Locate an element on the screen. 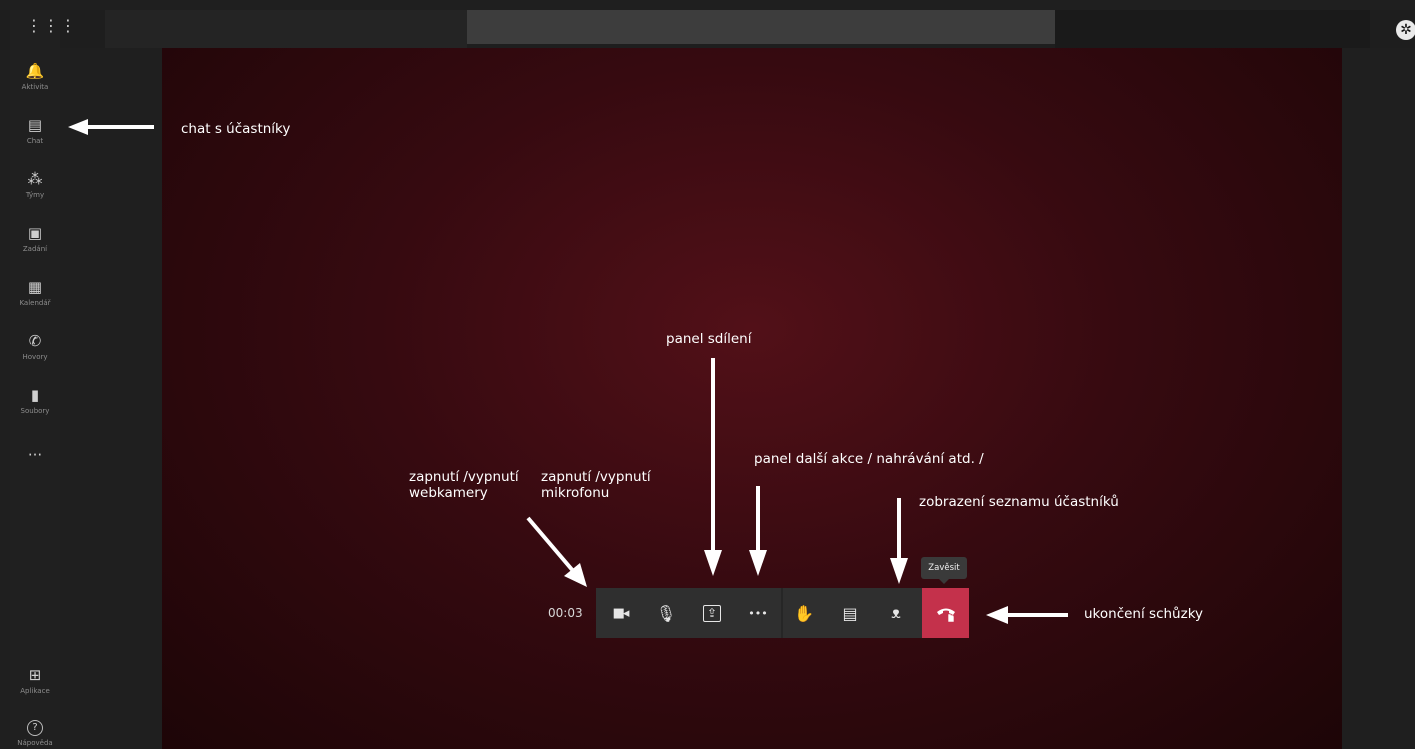 The height and width of the screenshot is (749, 1415). share-tray-icon: ⇪ is located at coordinates (712, 613).